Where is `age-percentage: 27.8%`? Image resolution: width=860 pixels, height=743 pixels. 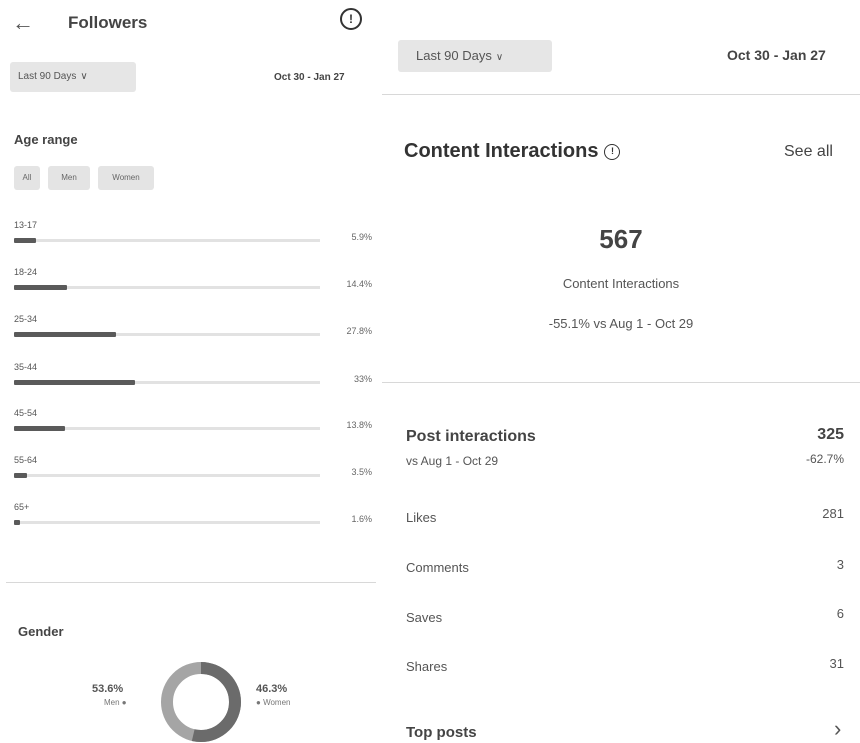 age-percentage: 27.8% is located at coordinates (359, 331).